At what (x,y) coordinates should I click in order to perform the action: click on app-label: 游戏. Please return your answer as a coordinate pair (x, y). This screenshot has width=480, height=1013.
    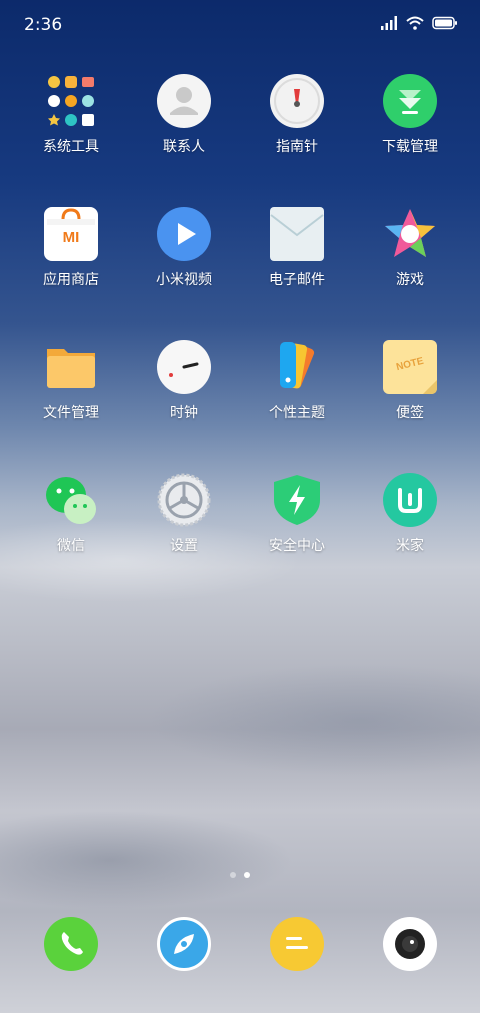
    Looking at the image, I should click on (410, 280).